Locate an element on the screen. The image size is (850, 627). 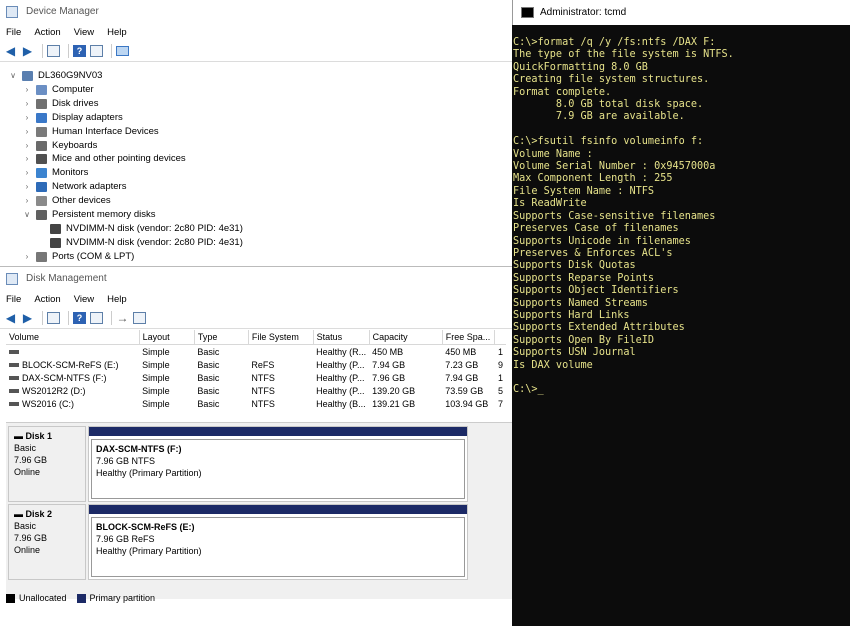
scan-hardware-icon is located at coordinates (122, 51).